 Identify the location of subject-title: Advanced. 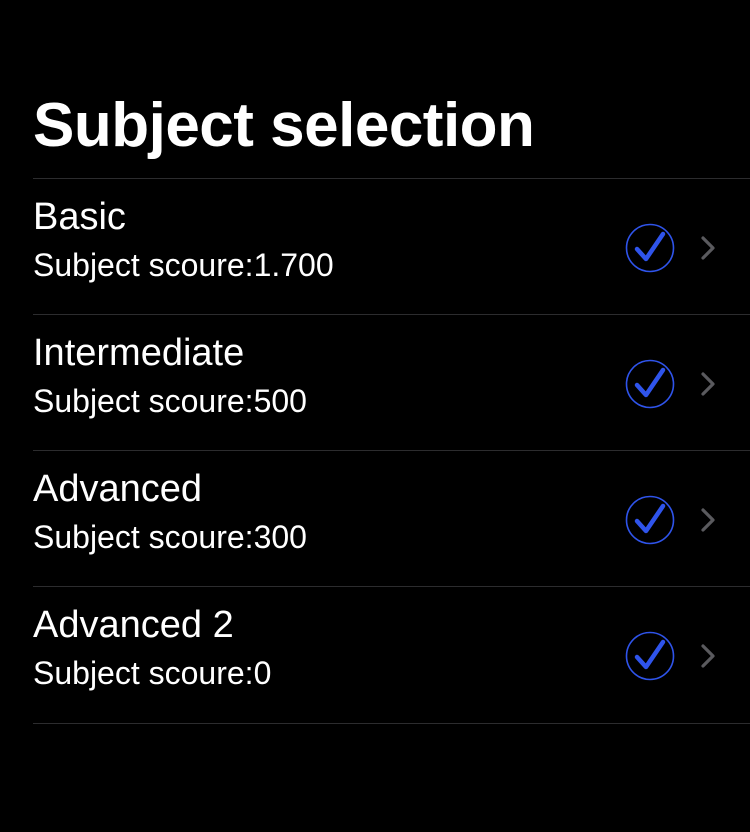
(118, 489).